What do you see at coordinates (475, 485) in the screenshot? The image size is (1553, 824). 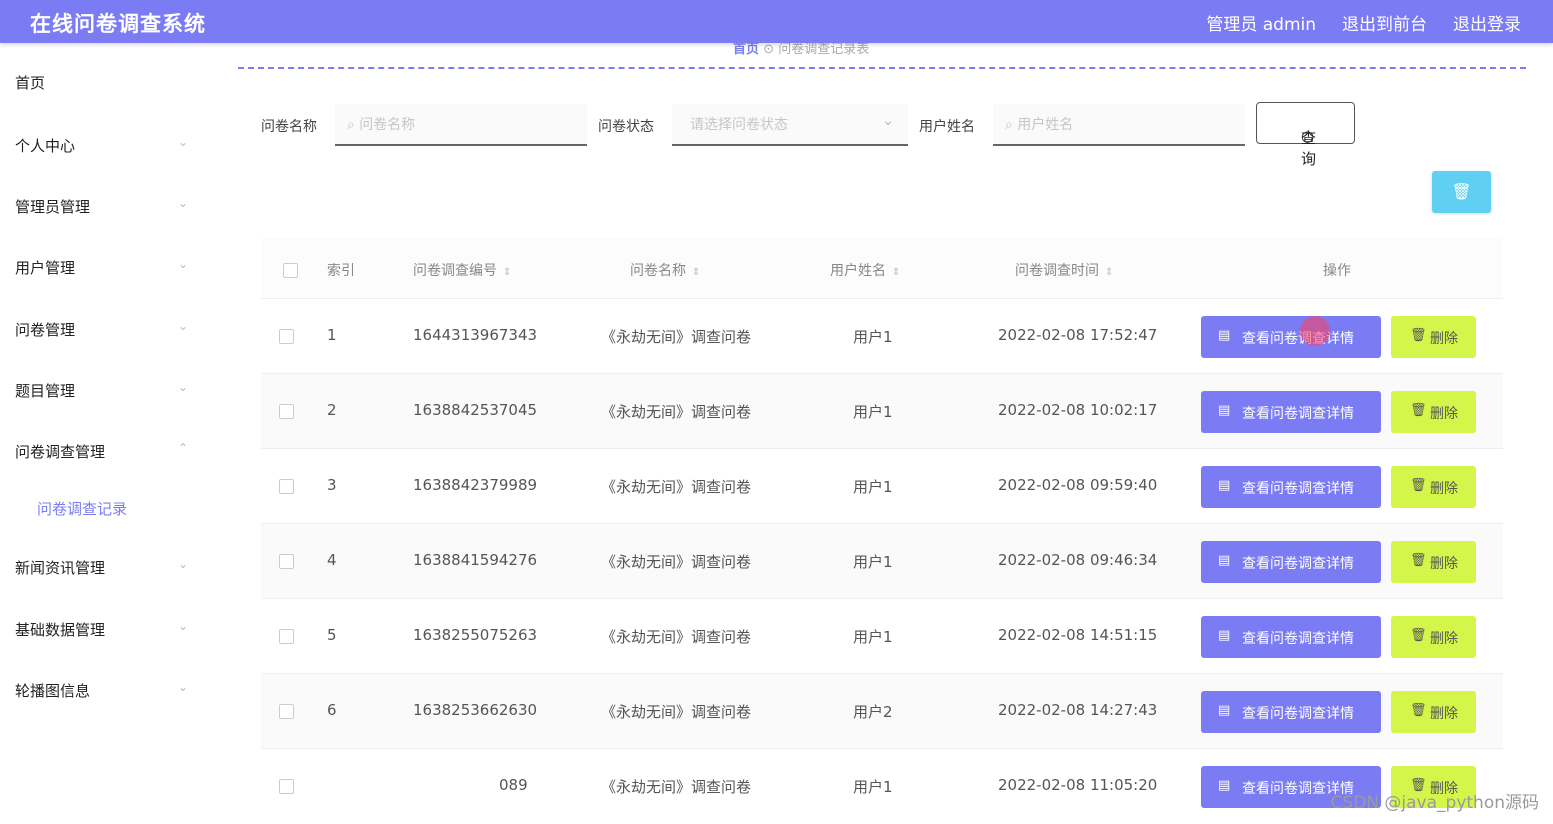 I see `cell-code: 1638842379989` at bounding box center [475, 485].